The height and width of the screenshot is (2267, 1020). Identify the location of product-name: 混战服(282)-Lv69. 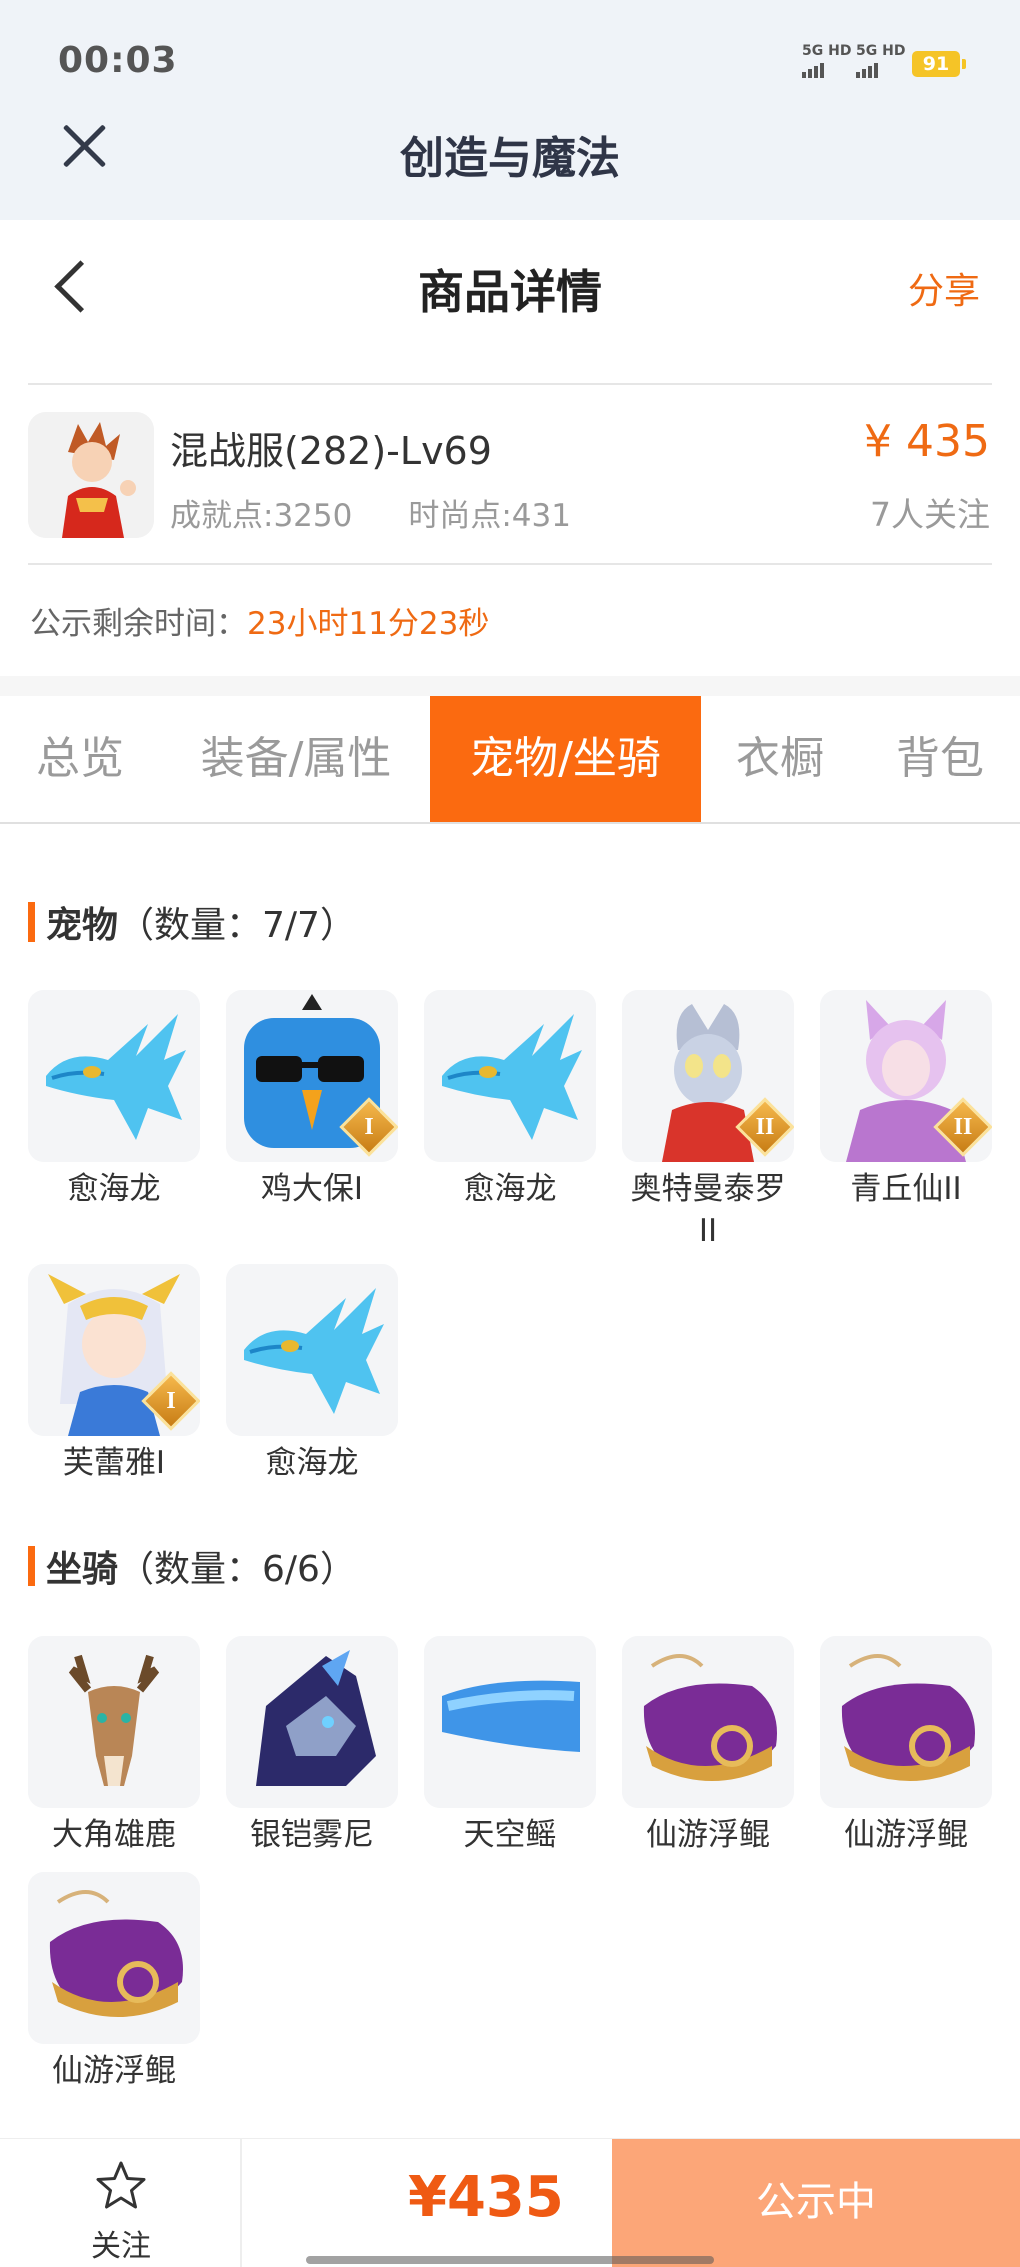
(331, 451).